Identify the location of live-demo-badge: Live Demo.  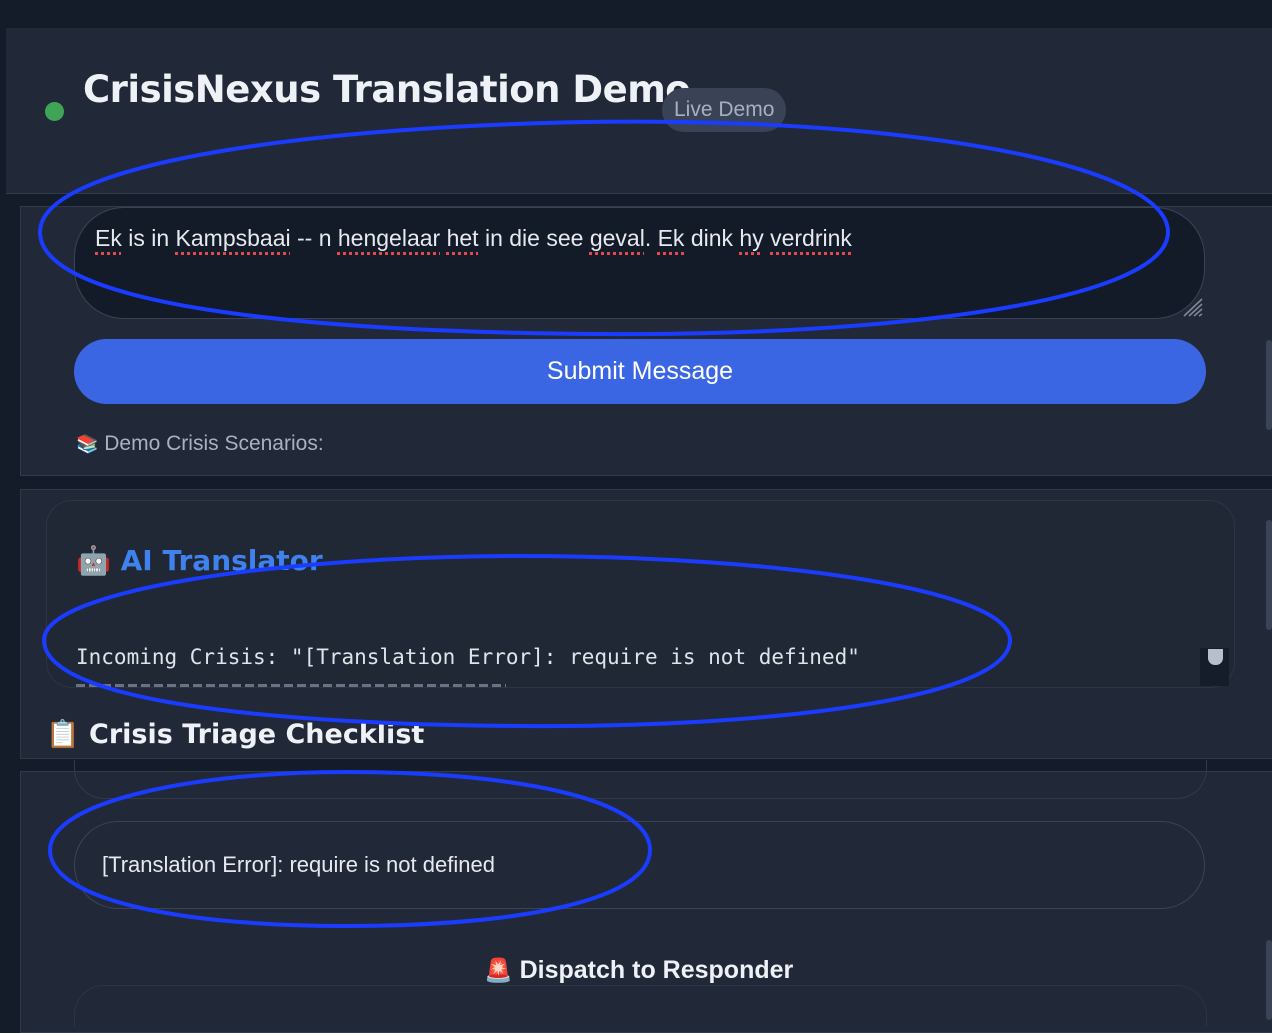
(724, 110).